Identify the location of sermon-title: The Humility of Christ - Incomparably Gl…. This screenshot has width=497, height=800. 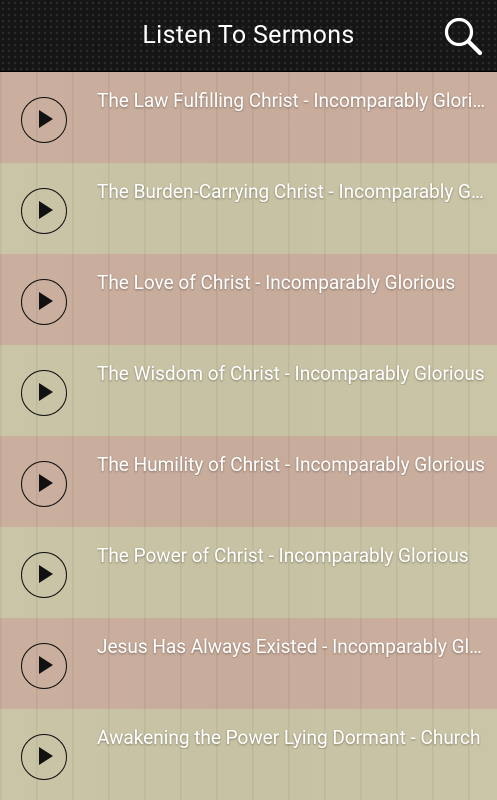
(291, 464).